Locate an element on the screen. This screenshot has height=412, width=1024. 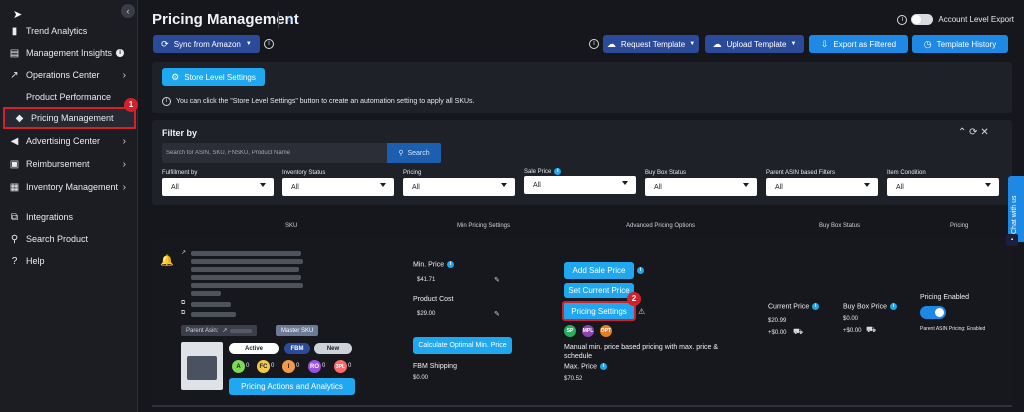
parent-asin-label: Parent Asin: is located at coordinates (202, 330).